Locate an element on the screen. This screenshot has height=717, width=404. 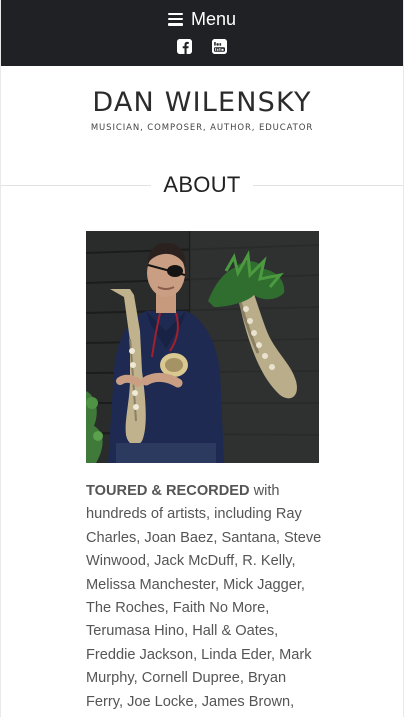
youtube-icon is located at coordinates (219, 46).